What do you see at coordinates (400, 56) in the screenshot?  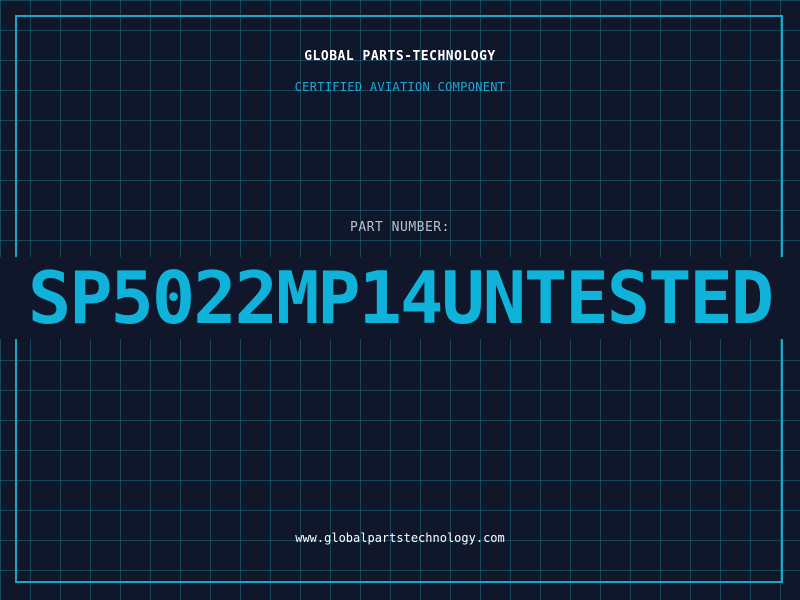 I see `company-name: GLOBAL PARTS-TECHNOLOGY` at bounding box center [400, 56].